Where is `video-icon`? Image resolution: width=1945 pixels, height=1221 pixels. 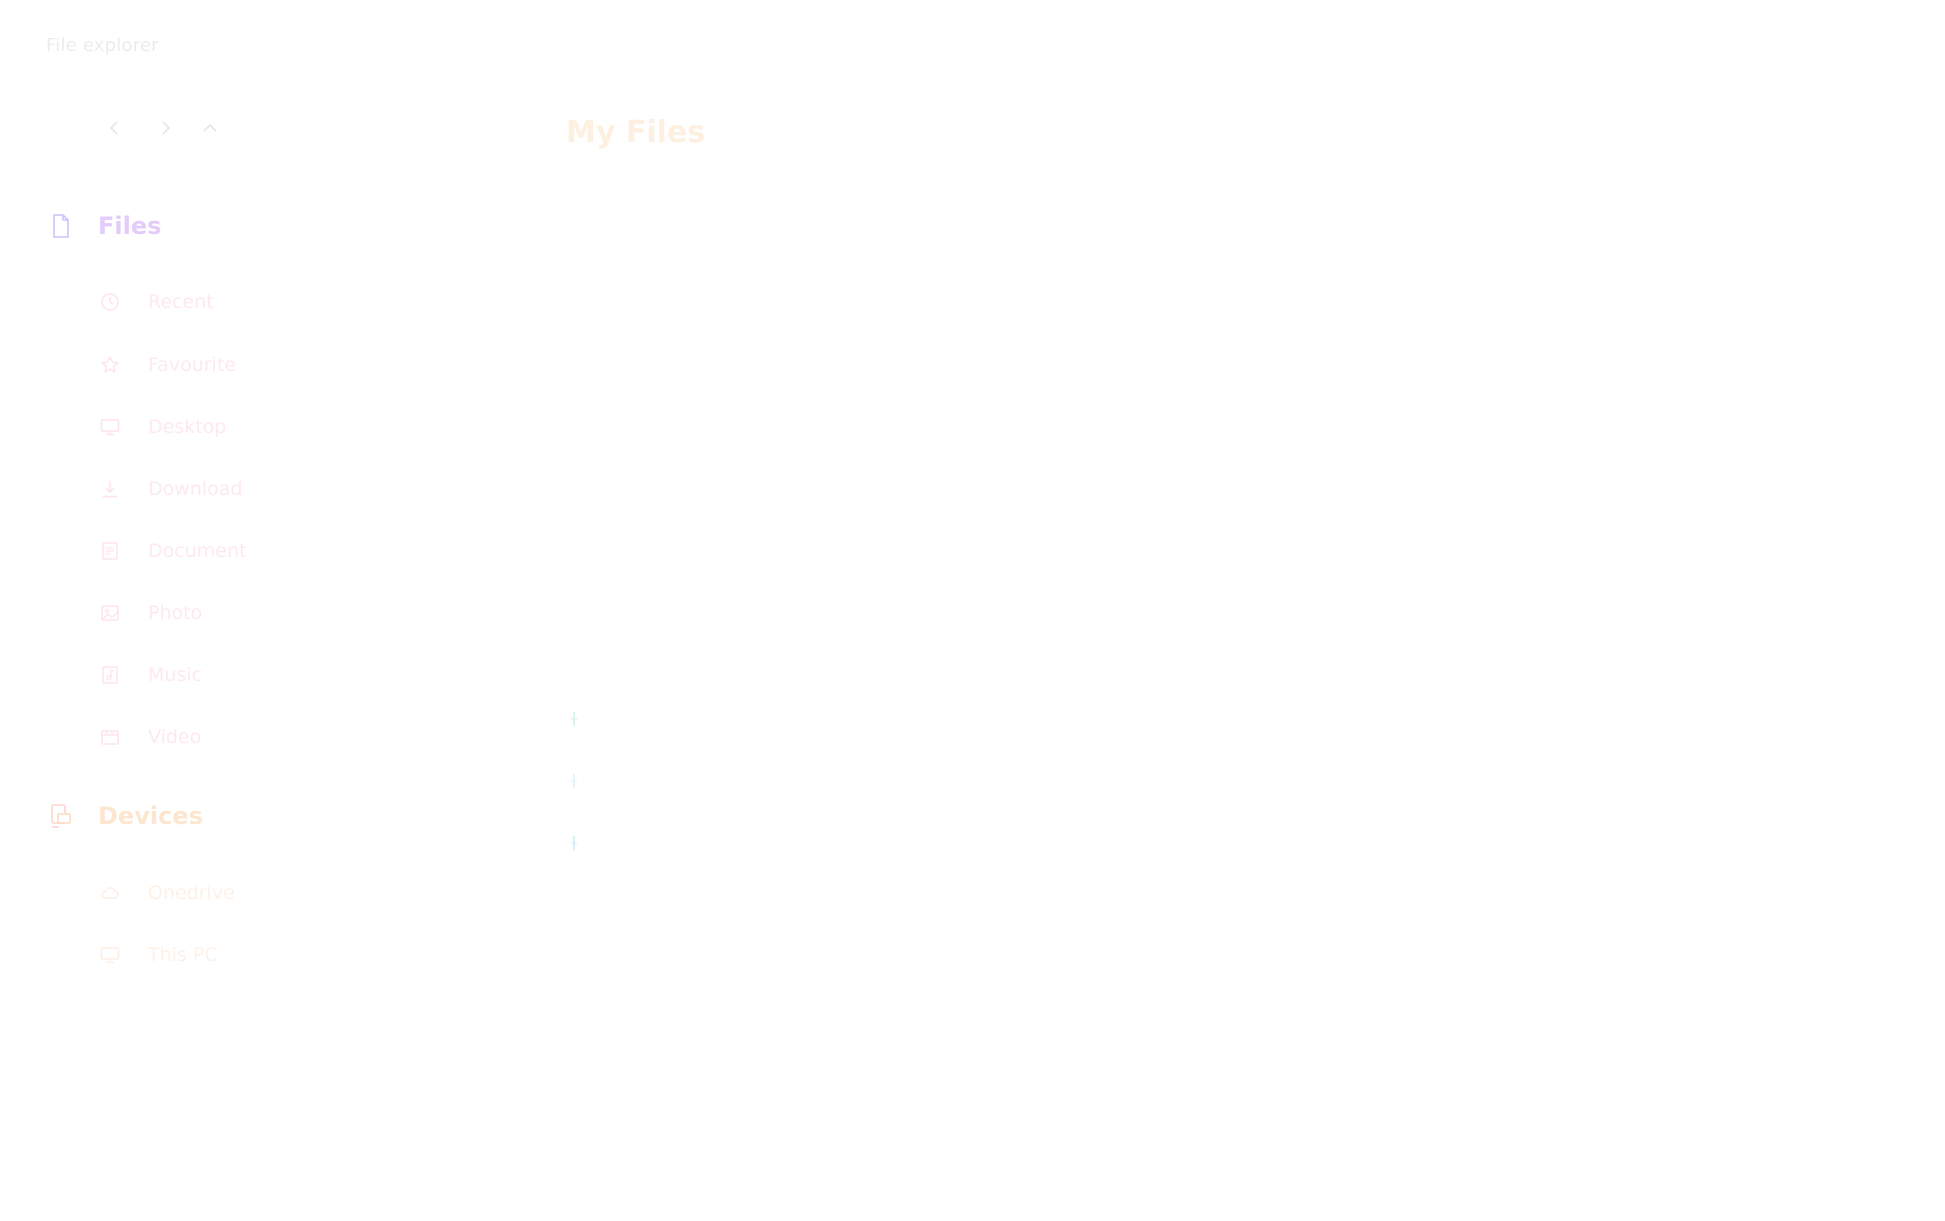 video-icon is located at coordinates (110, 737).